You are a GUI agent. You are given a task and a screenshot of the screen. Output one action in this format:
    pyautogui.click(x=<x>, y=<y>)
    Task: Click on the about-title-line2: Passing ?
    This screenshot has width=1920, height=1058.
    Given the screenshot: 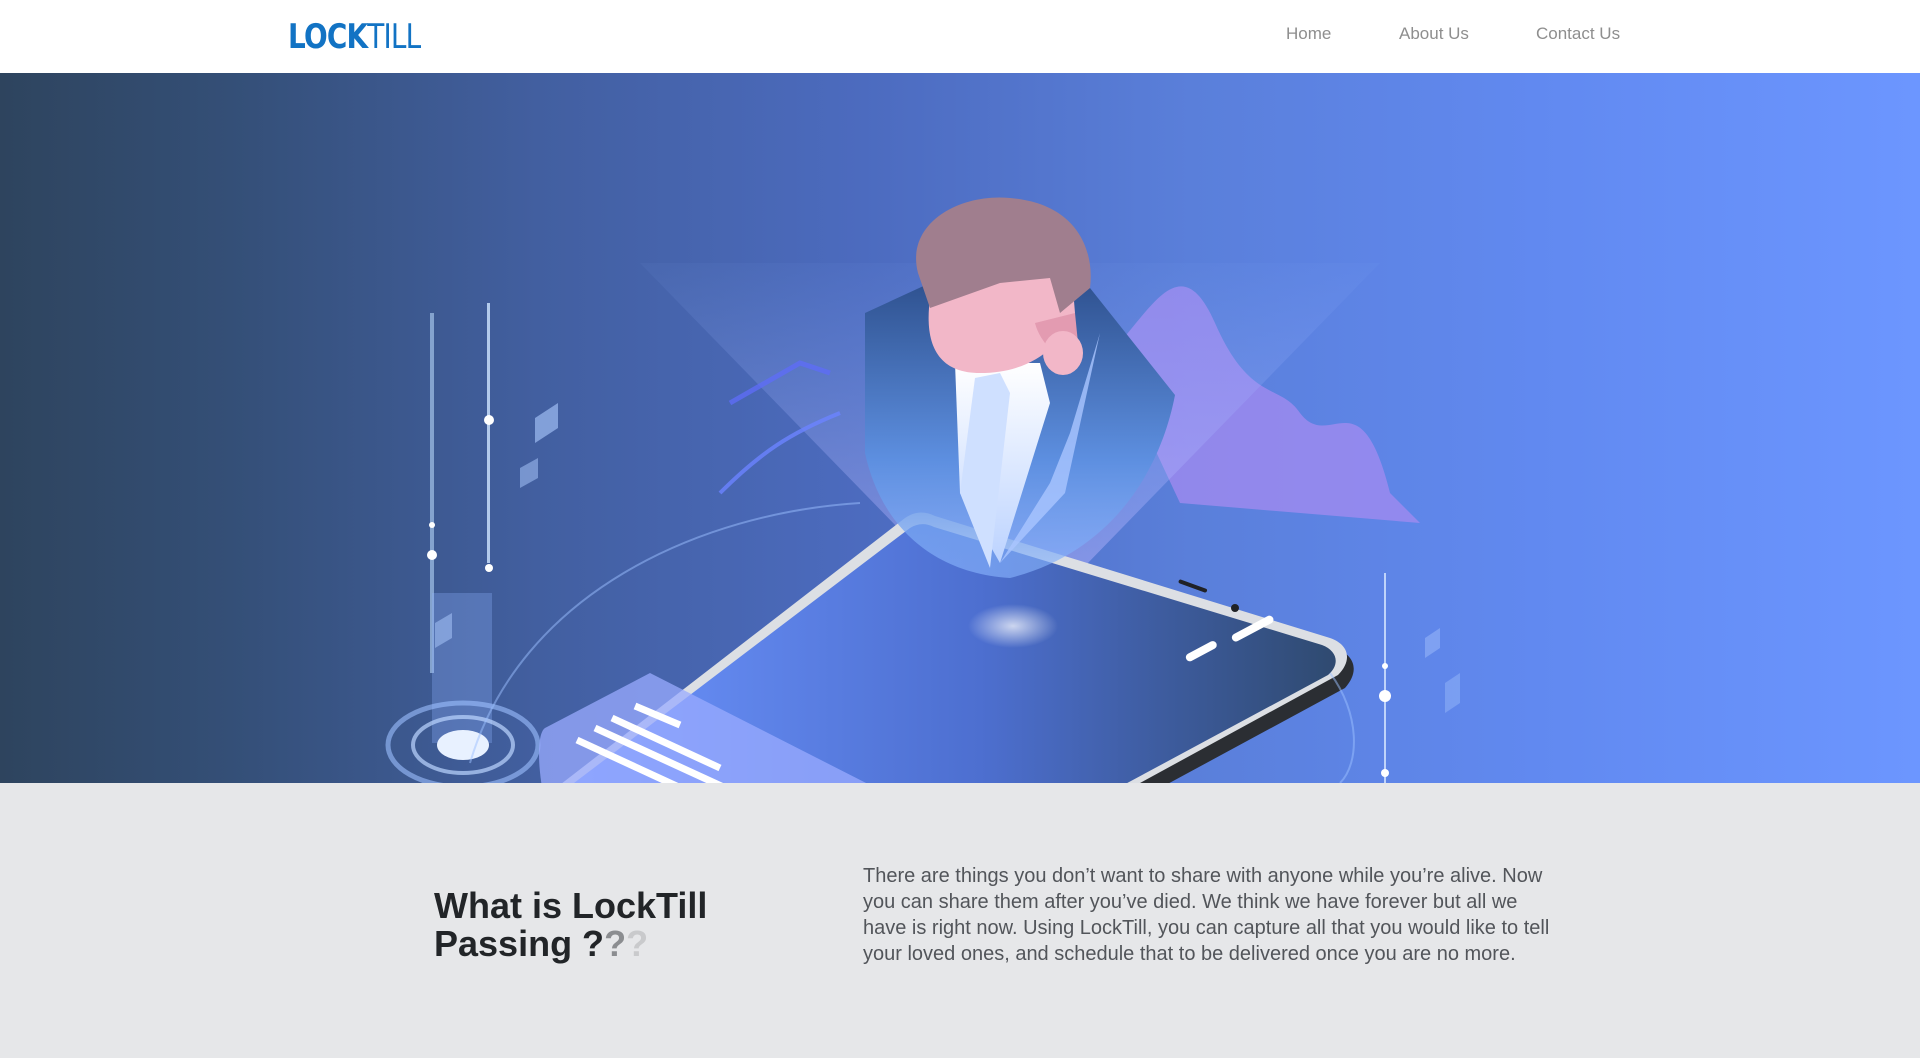 What is the action you would take?
    pyautogui.click(x=519, y=943)
    